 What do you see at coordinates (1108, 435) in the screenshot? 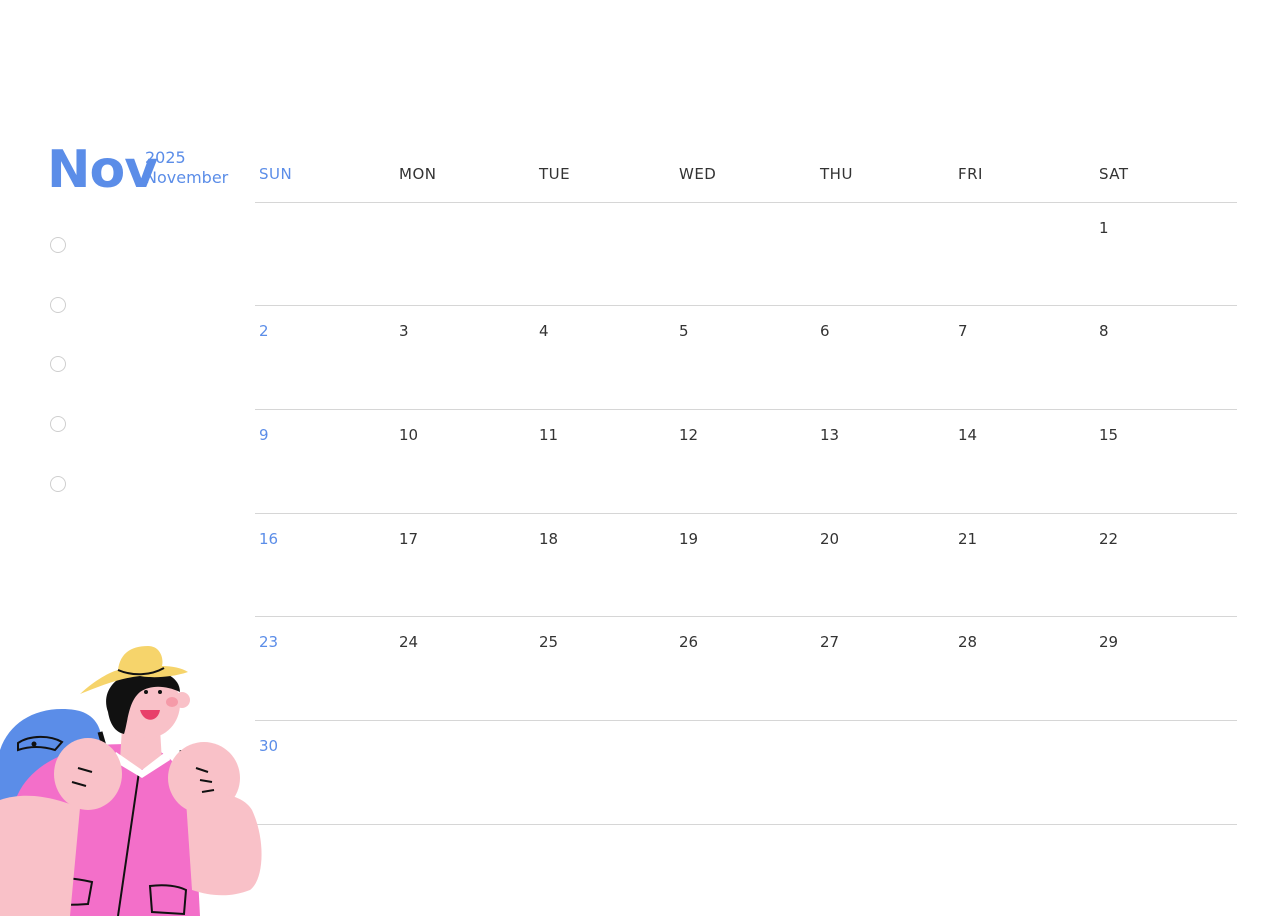
I see `day-cell: 15` at bounding box center [1108, 435].